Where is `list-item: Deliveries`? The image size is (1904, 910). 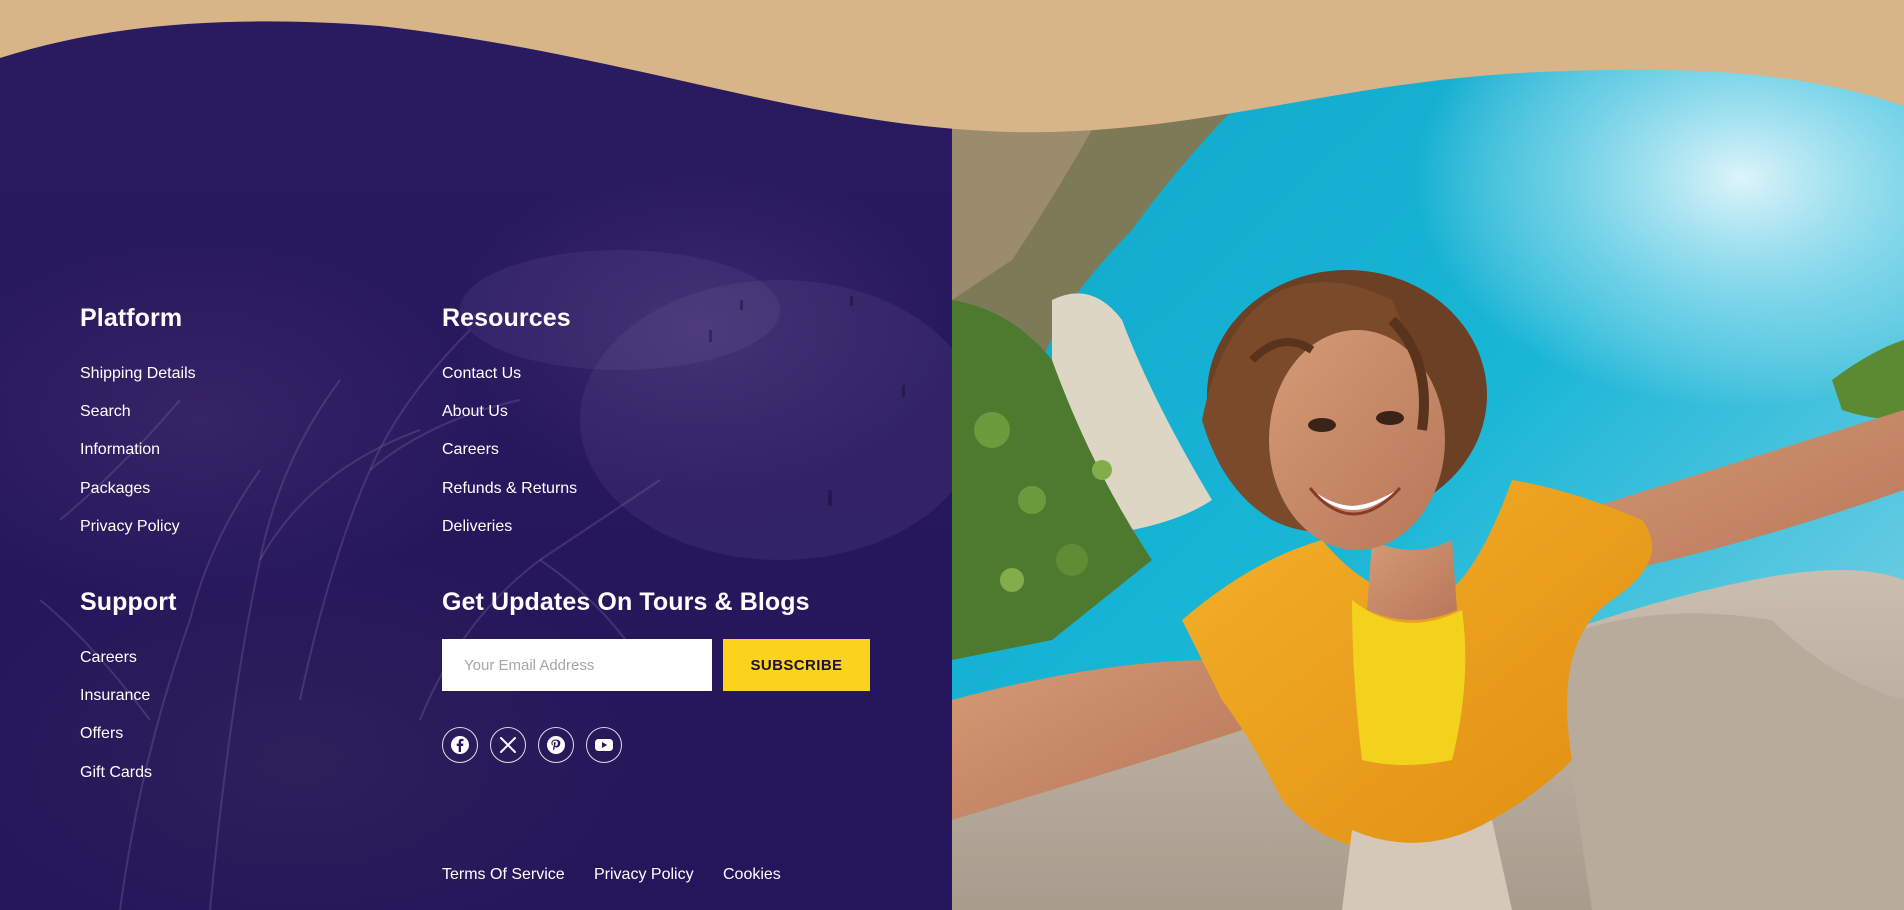
list-item: Deliveries is located at coordinates (509, 536).